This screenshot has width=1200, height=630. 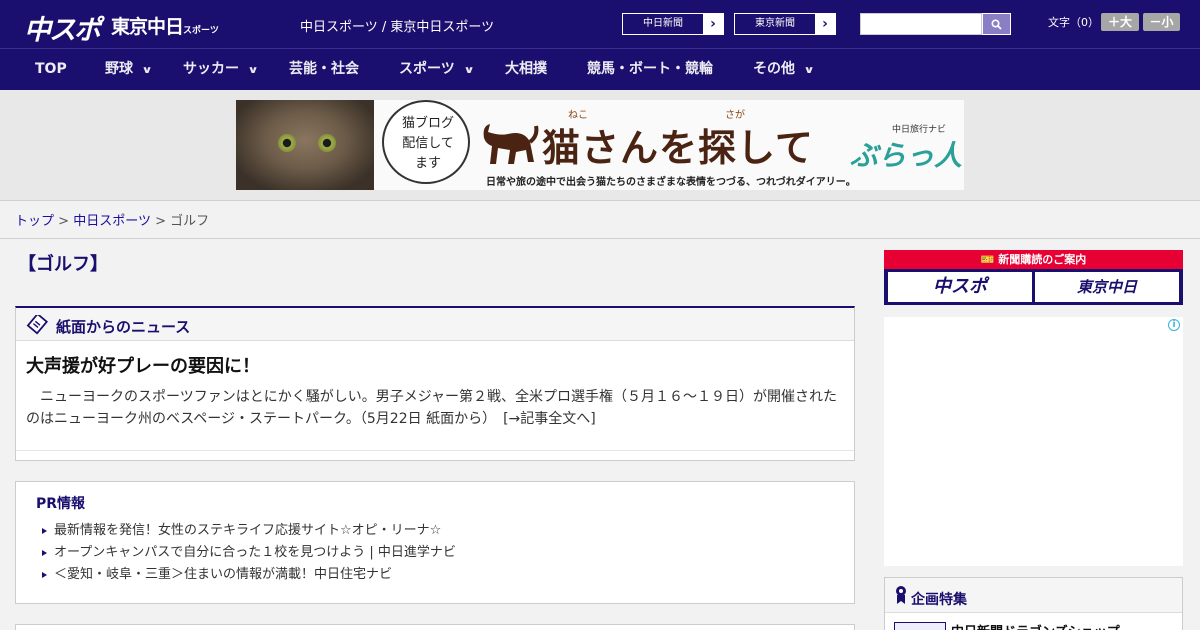 I want to click on breadcrumb: トップ > 中日スポーツ > ゴルフ, so click(x=112, y=219).